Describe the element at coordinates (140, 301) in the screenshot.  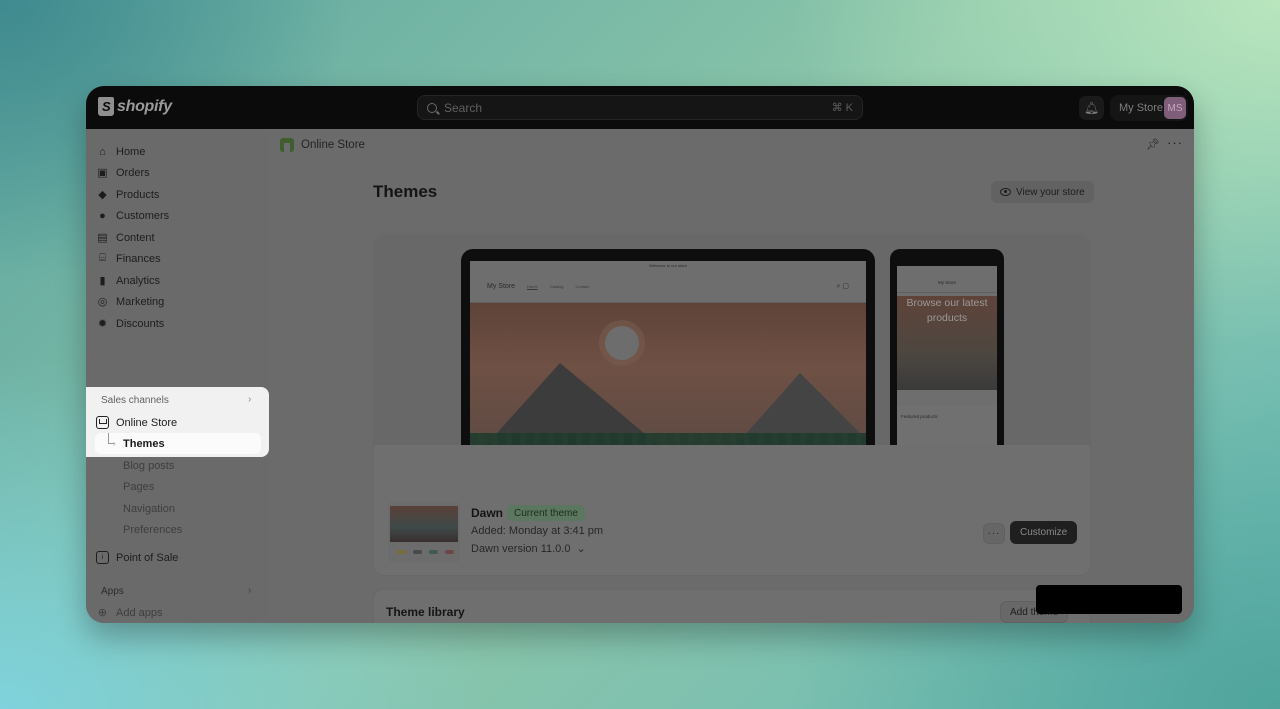
I see `sidebar-item-label: Marketing` at that location.